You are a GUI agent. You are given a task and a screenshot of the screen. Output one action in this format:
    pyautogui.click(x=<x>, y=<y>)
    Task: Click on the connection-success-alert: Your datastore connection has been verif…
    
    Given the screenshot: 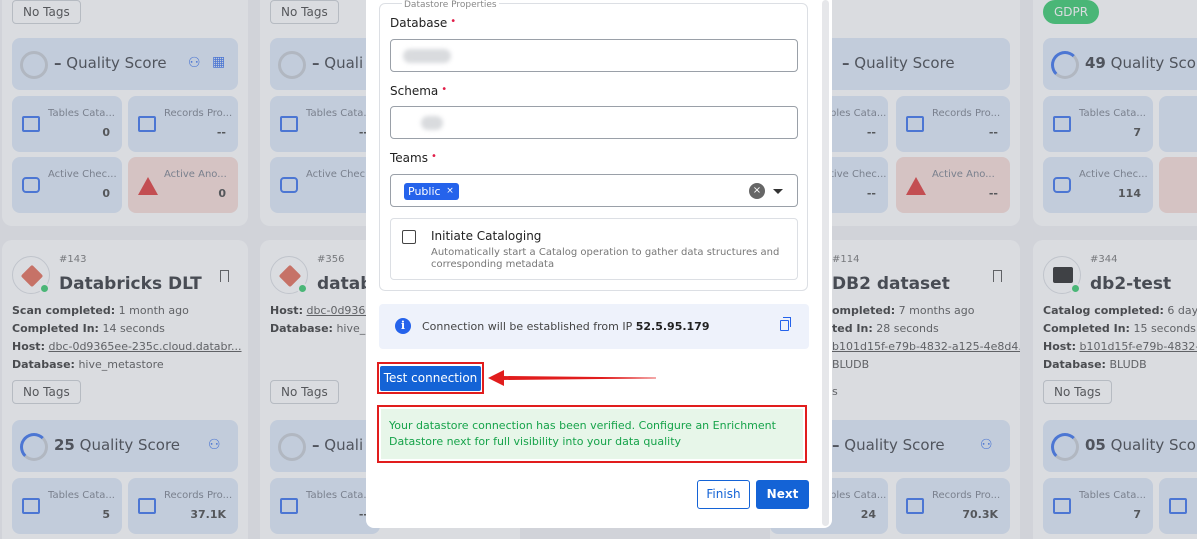 What is the action you would take?
    pyautogui.click(x=592, y=434)
    